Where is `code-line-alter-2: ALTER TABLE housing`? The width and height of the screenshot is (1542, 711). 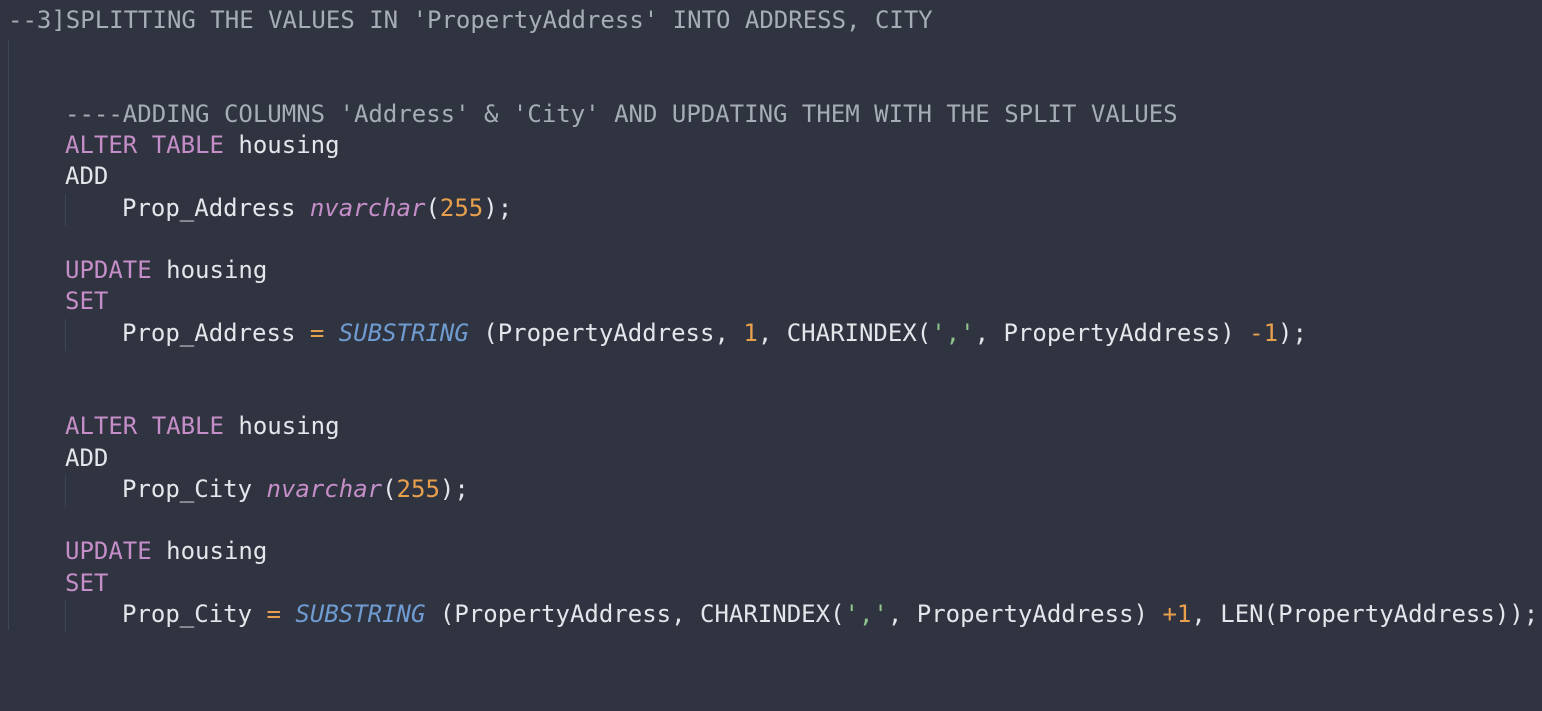 code-line-alter-2: ALTER TABLE housing is located at coordinates (202, 426).